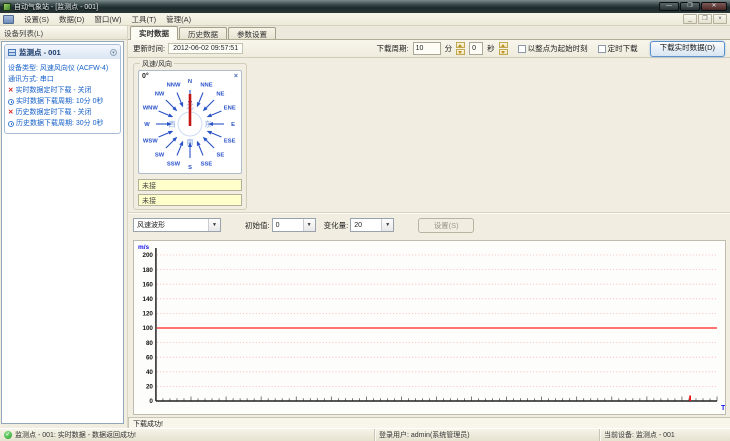 Image resolution: width=730 pixels, height=441 pixels. Describe the element at coordinates (144, 19) in the screenshot. I see `menu-item: 工具(T)` at that location.